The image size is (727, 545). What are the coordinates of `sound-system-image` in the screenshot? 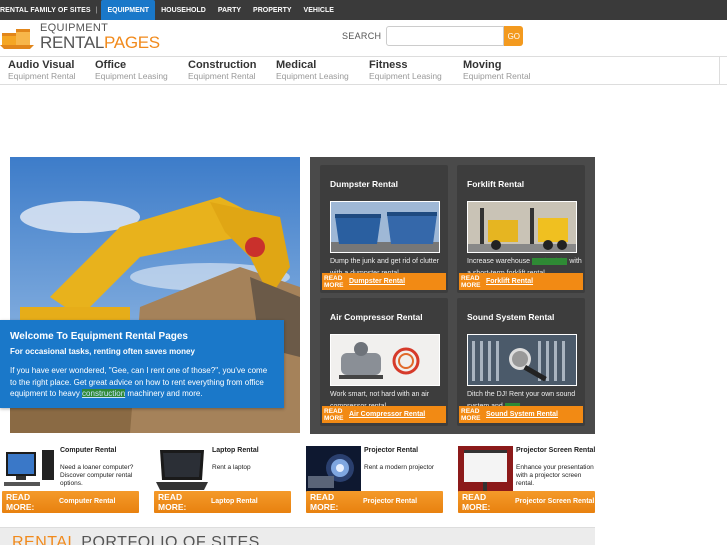 It's located at (522, 360).